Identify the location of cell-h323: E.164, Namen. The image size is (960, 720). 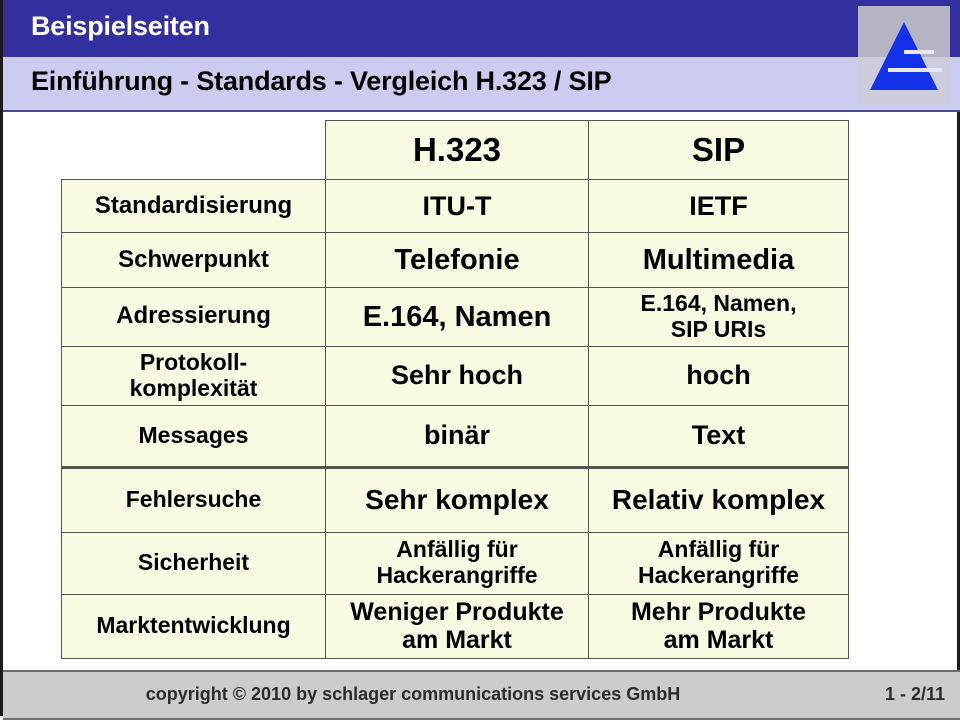
(457, 317).